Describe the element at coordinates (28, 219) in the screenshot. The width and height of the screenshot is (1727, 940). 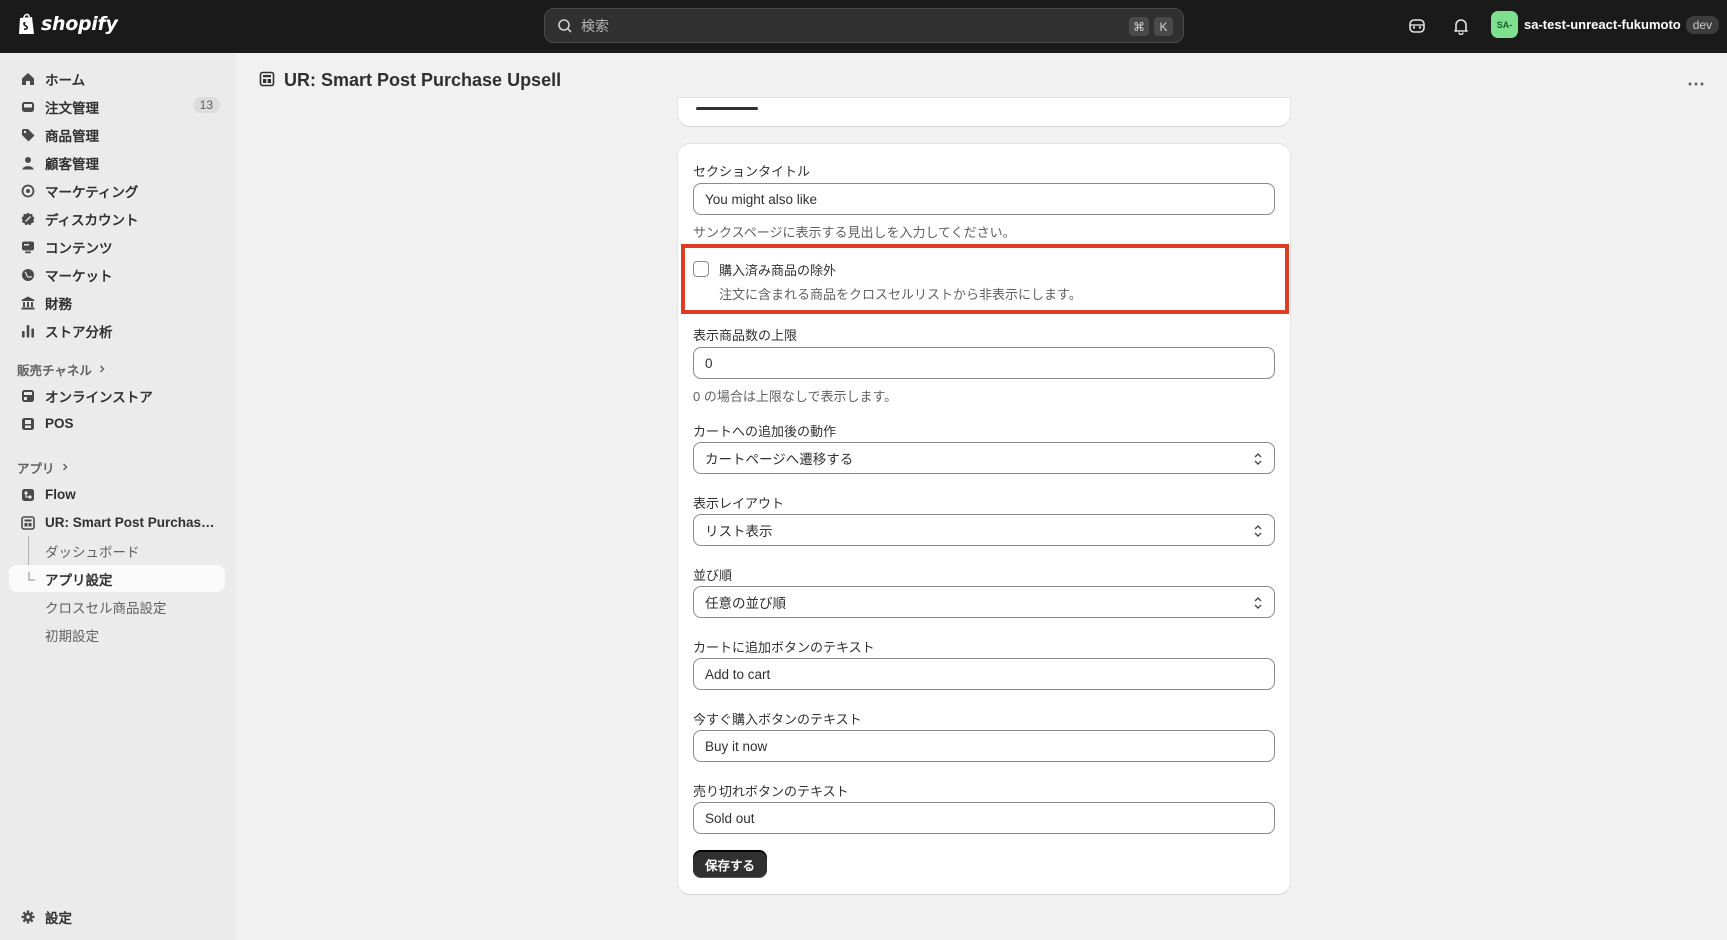
I see `discount-icon` at that location.